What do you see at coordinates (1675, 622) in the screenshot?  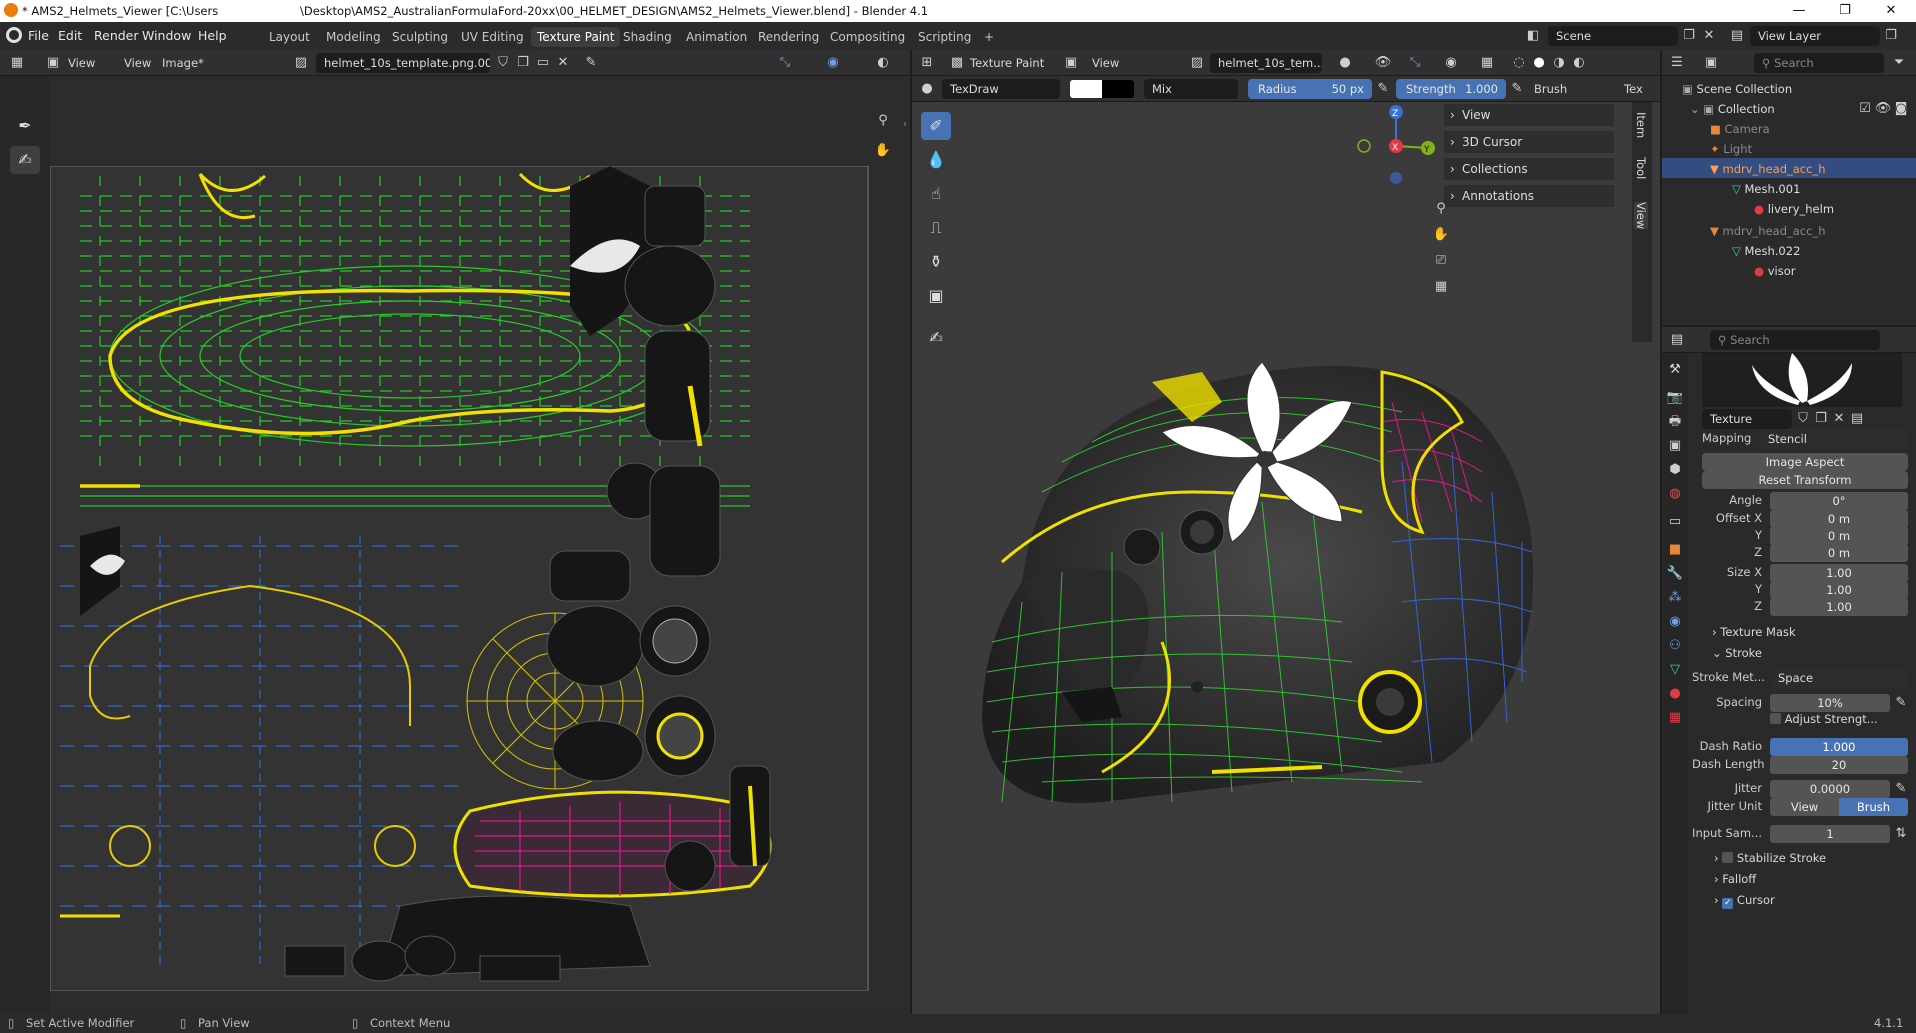 I see `physics-tab-icon: ◉` at bounding box center [1675, 622].